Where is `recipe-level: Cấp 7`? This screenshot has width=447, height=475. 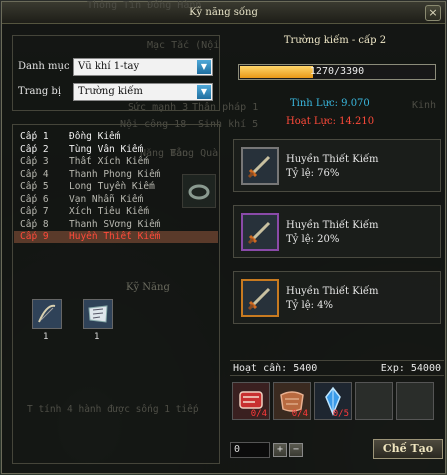 recipe-level: Cấp 7 is located at coordinates (34, 211).